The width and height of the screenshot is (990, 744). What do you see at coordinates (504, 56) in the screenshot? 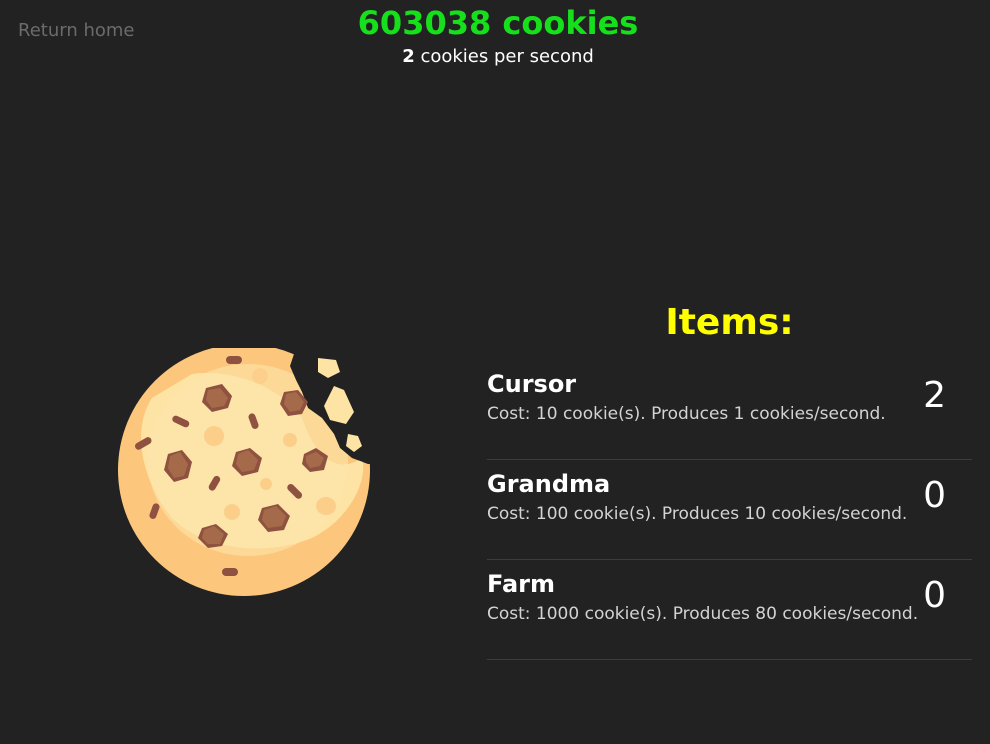
I see `cps-label: cookies per second` at bounding box center [504, 56].